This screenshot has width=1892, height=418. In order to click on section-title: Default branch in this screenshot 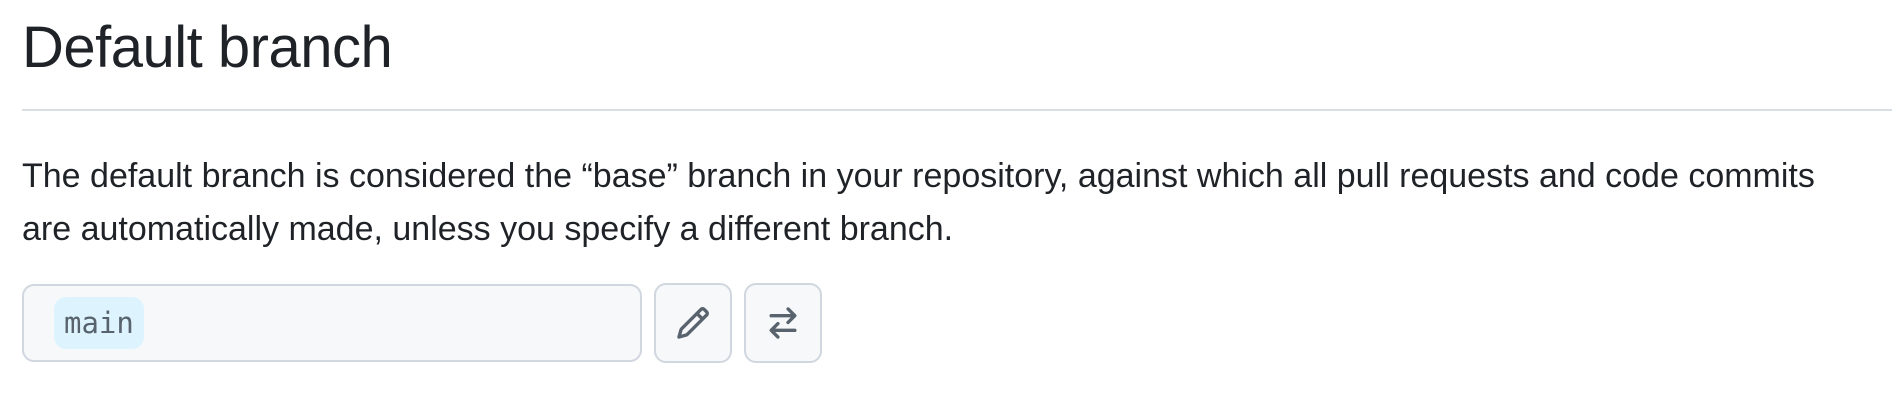, I will do `click(207, 47)`.